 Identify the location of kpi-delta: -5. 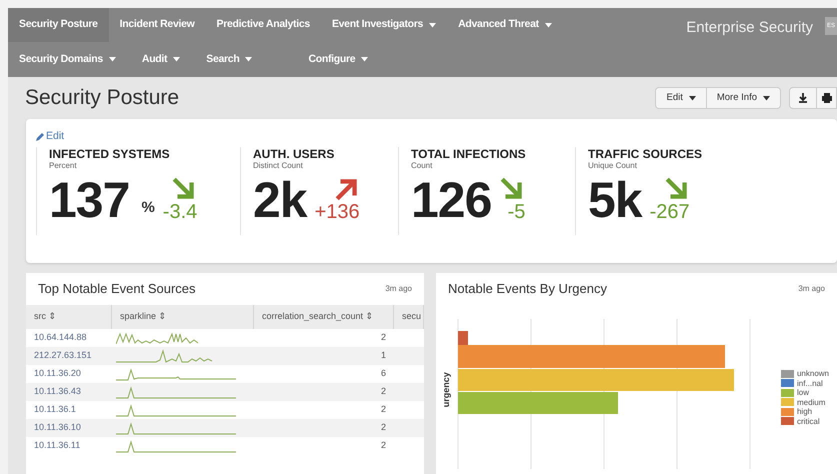
(517, 212).